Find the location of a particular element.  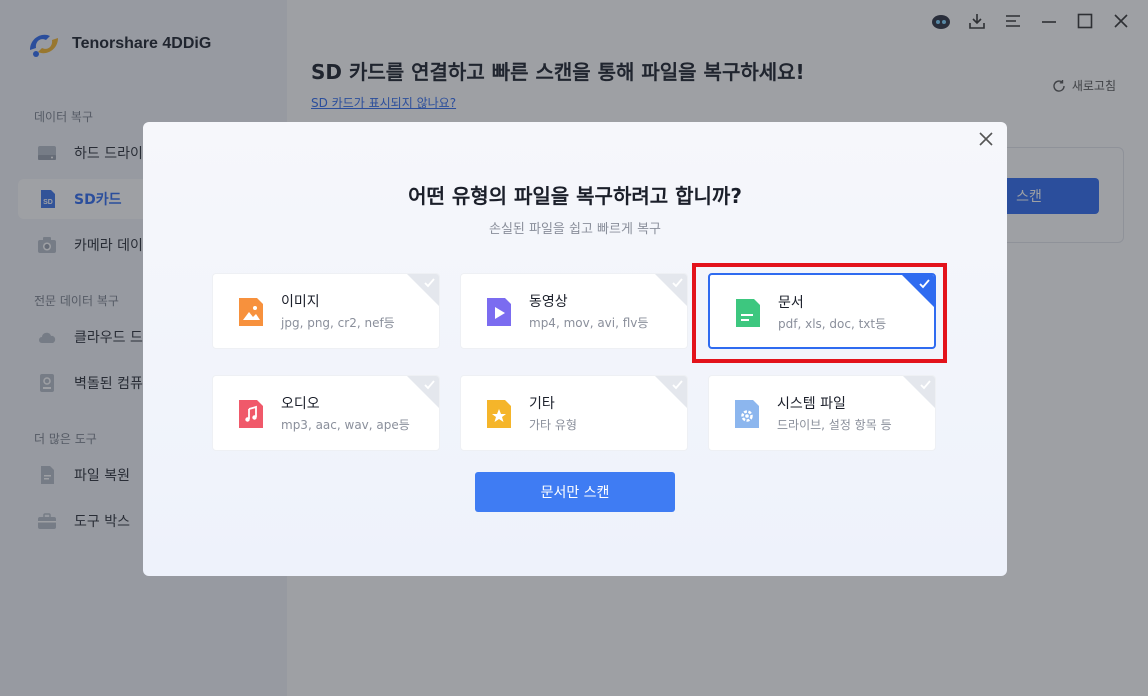

file-type-card-other: 기타 가타 유형 is located at coordinates (574, 413).